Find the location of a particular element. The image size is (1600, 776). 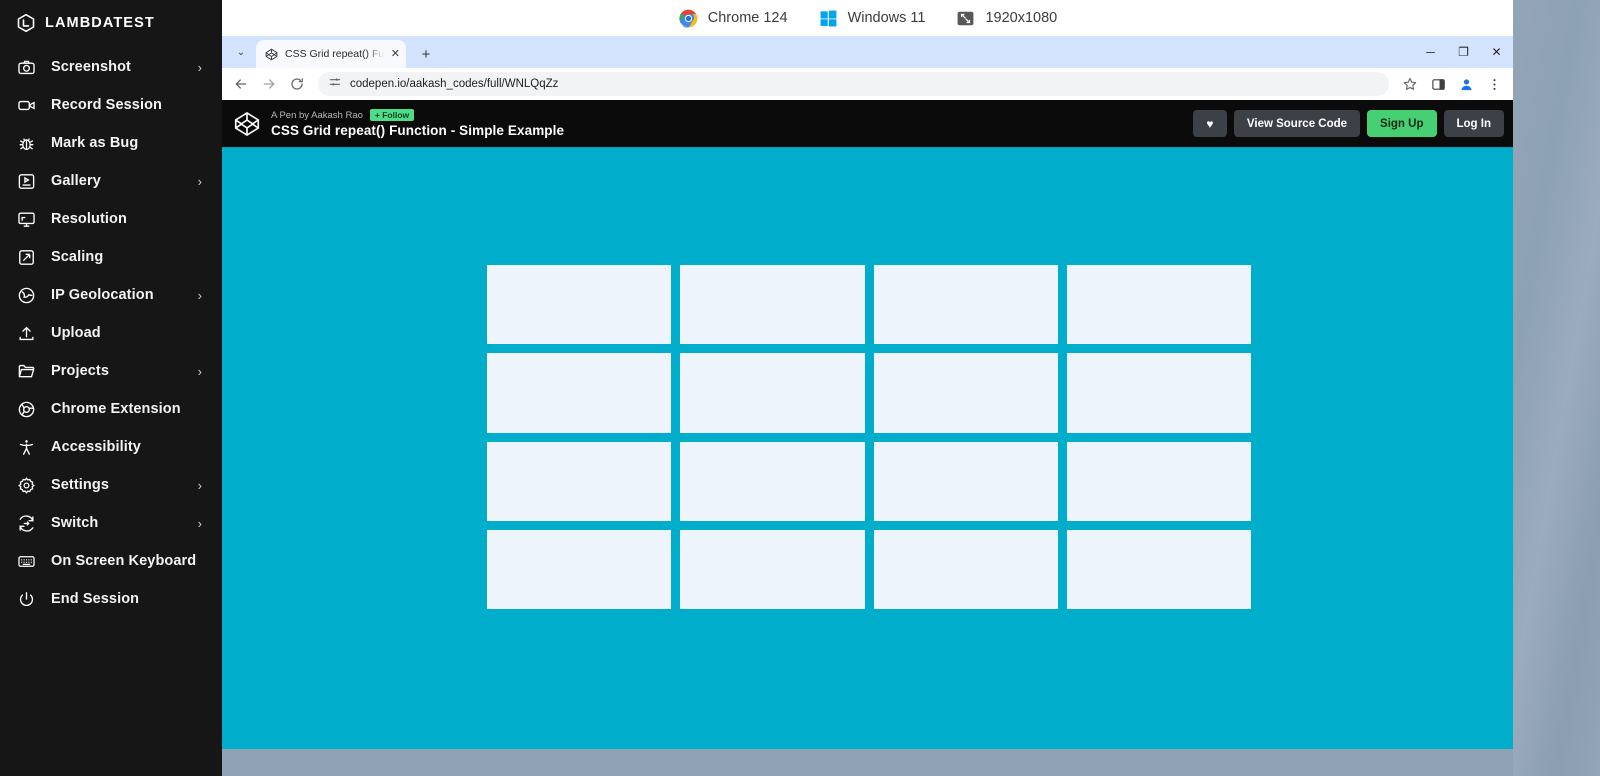

sidebar-item-ip-geolocation: IP Geolocation › is located at coordinates (111, 295).